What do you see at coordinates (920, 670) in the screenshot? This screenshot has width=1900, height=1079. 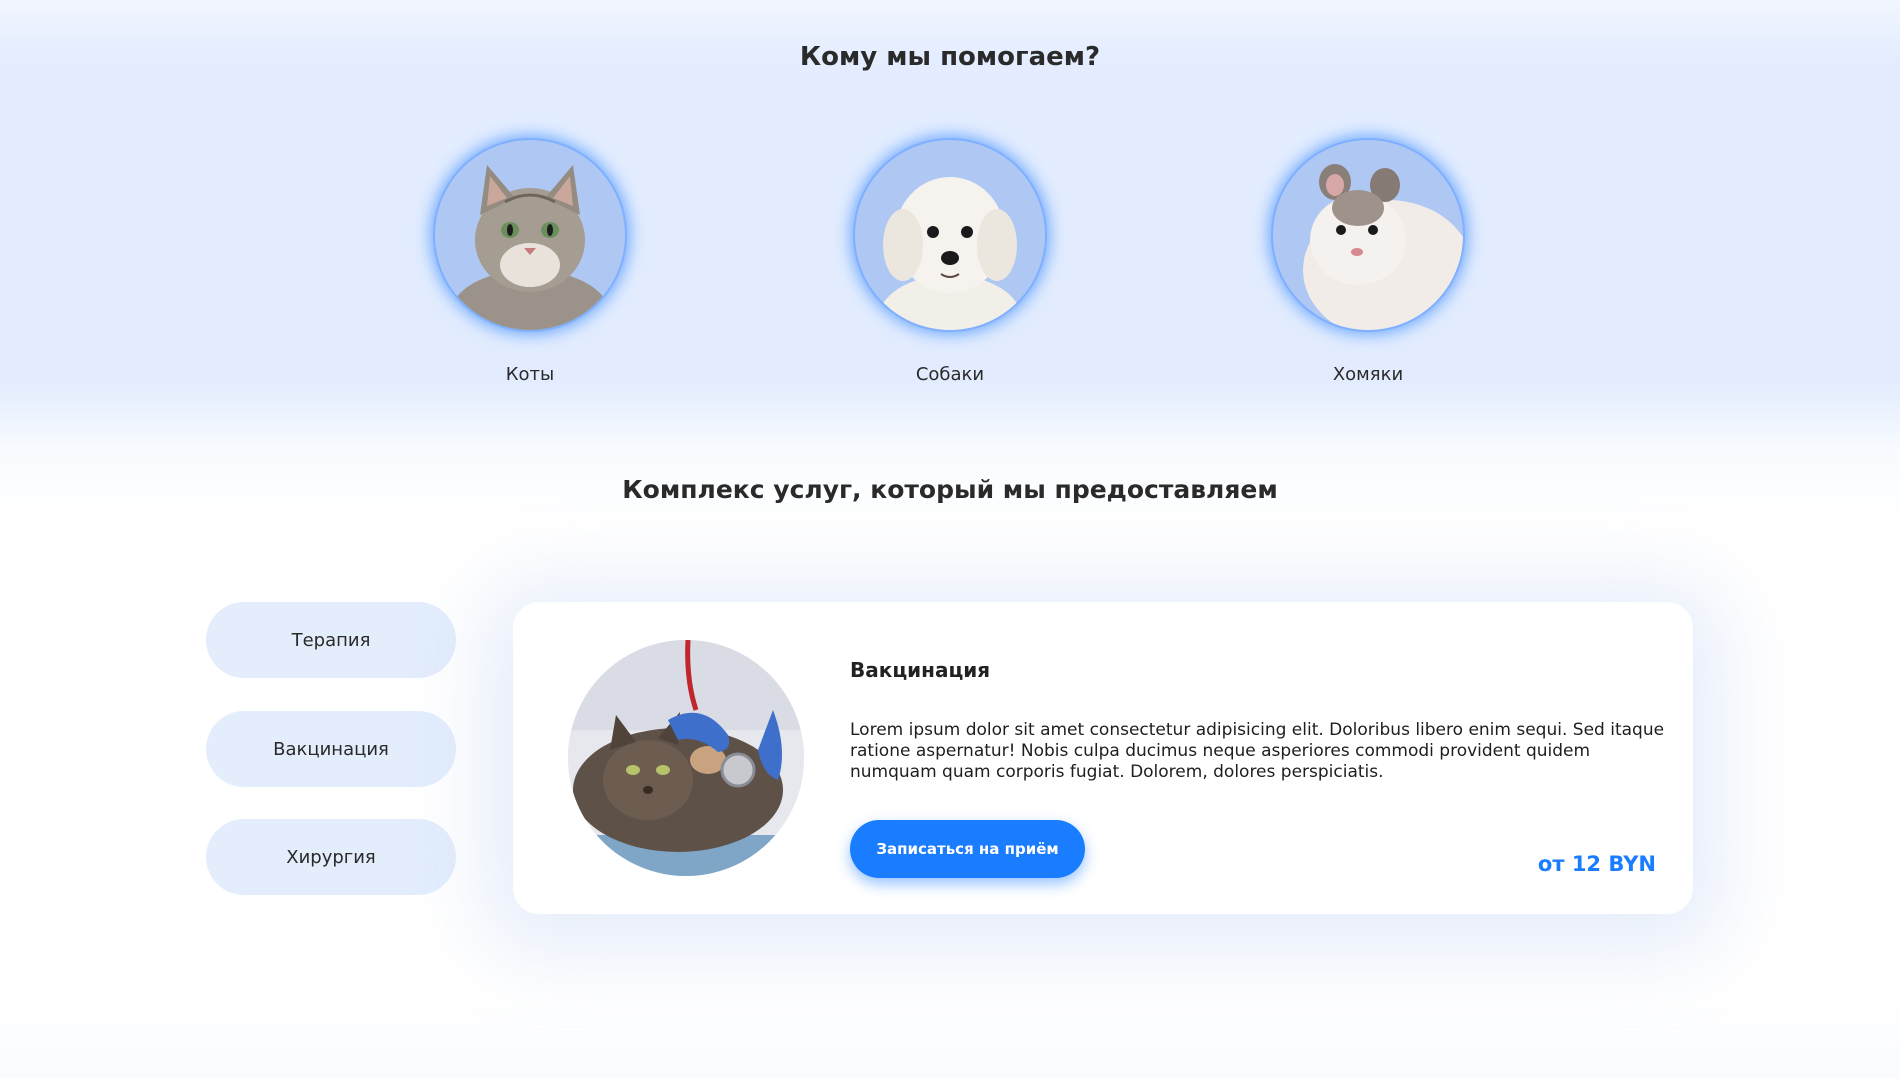 I see `service-title: Вакцинация` at bounding box center [920, 670].